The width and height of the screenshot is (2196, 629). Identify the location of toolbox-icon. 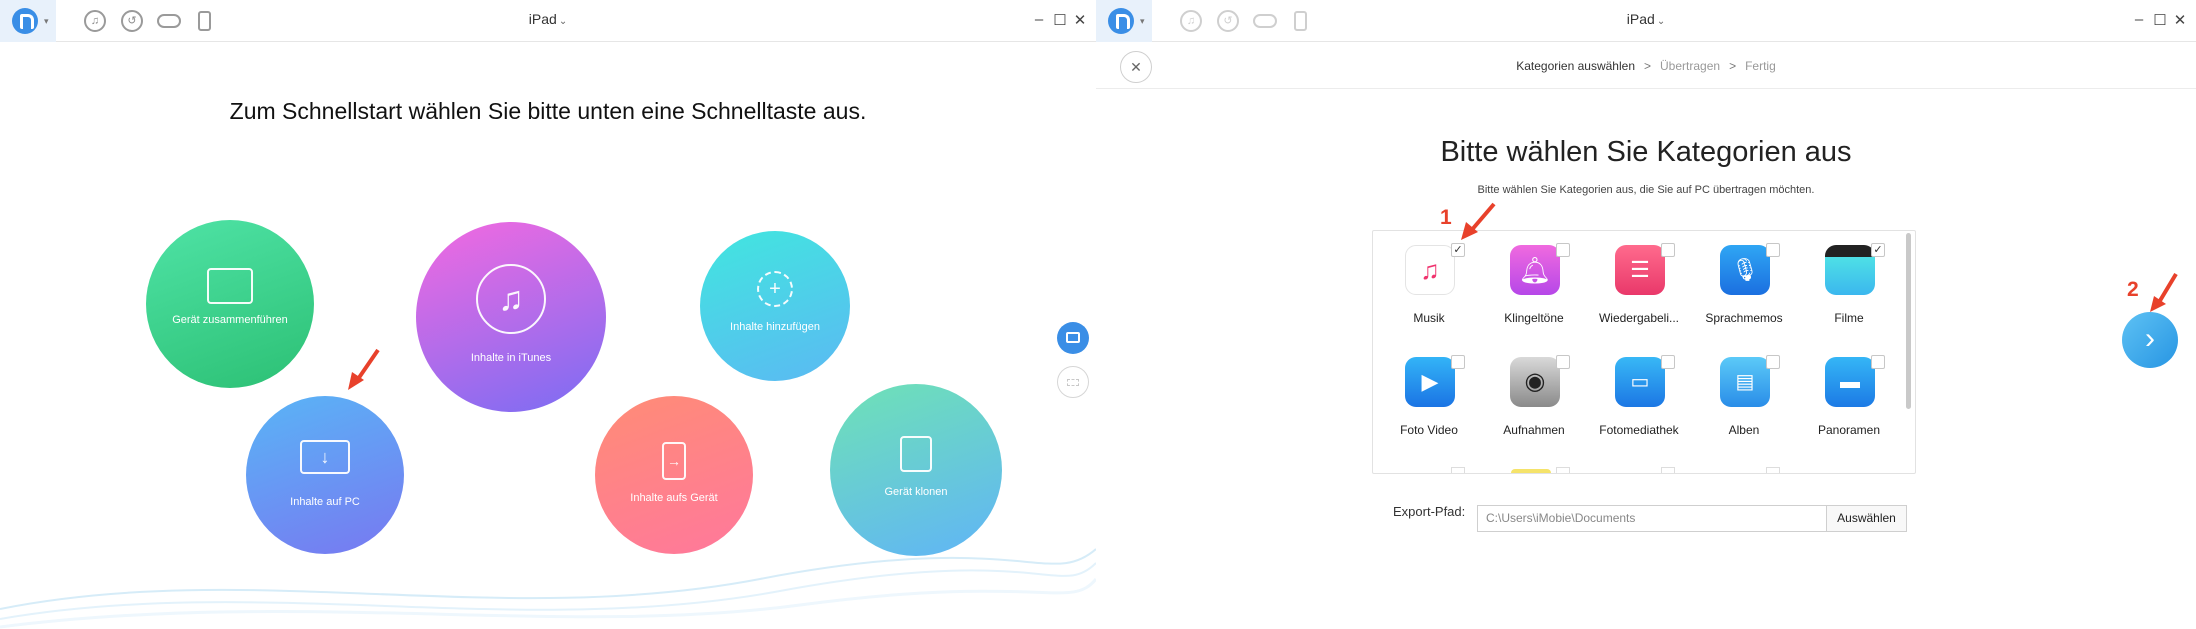
(1073, 337).